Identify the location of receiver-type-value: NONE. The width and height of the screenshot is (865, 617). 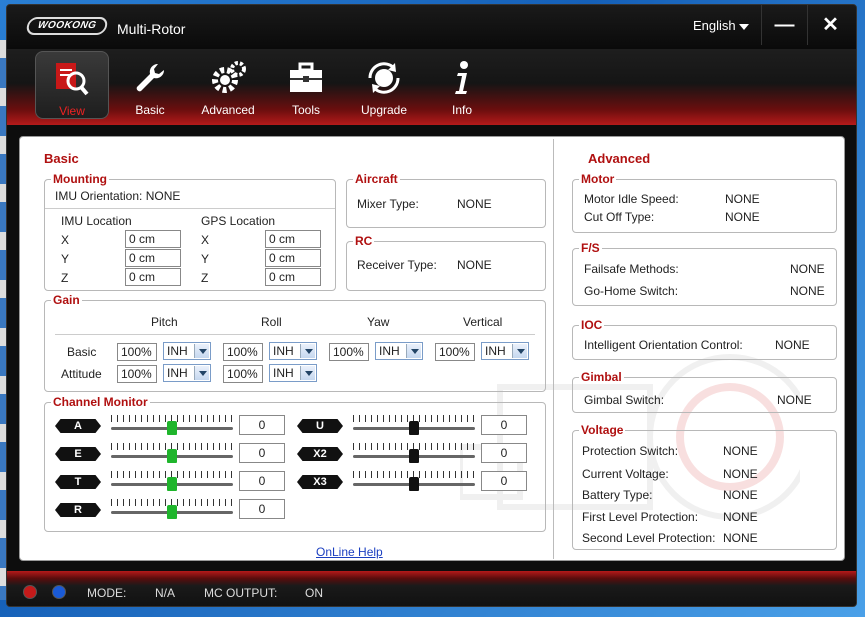
(474, 265).